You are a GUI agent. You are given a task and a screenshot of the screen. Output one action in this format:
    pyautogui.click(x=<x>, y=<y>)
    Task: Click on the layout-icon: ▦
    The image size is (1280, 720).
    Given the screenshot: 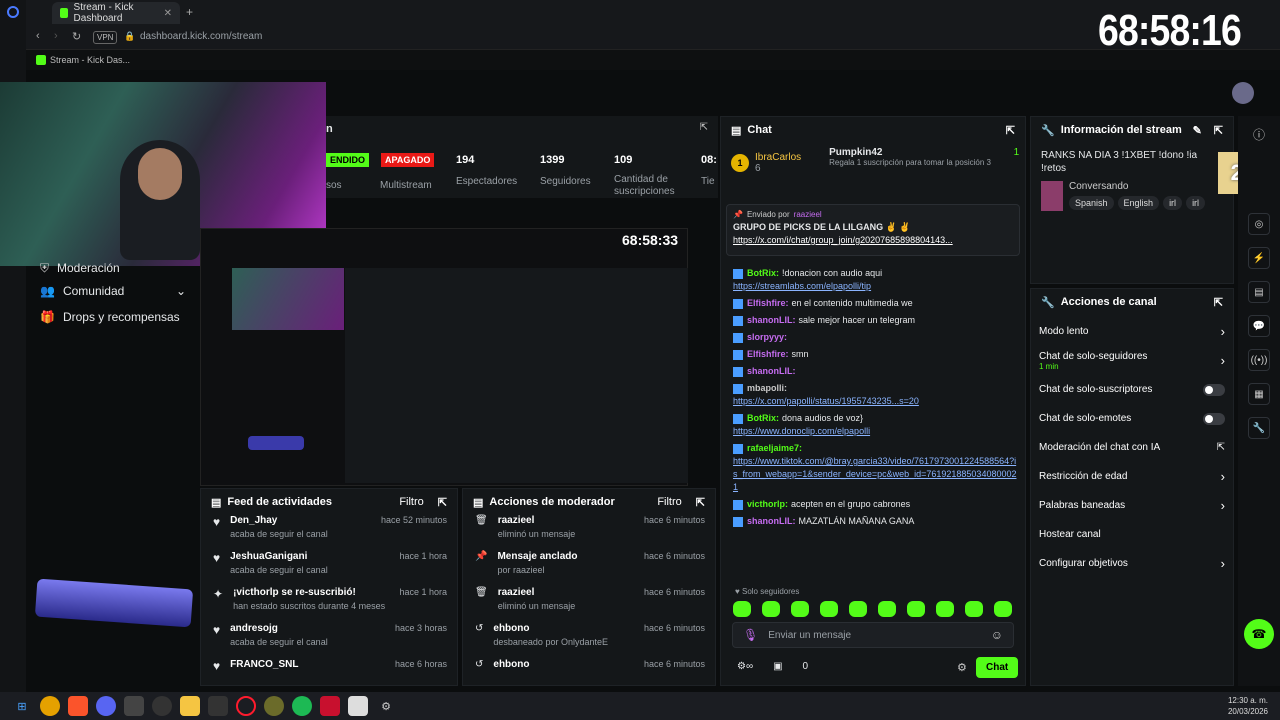 What is the action you would take?
    pyautogui.click(x=1259, y=394)
    